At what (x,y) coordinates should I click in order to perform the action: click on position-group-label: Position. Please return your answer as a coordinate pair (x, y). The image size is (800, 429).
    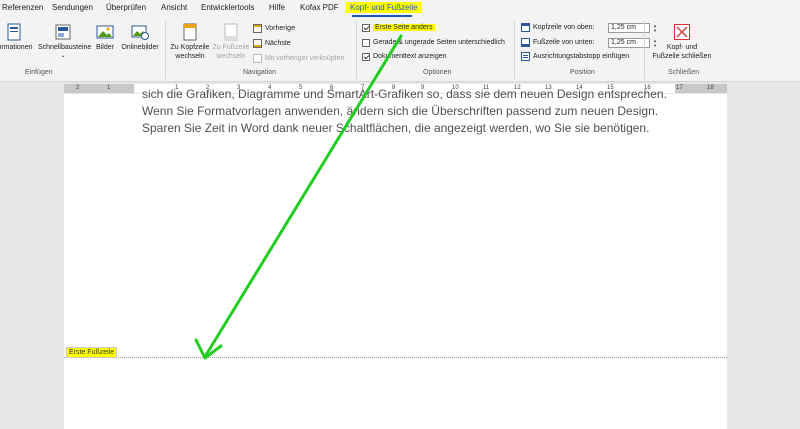
    Looking at the image, I should click on (582, 72).